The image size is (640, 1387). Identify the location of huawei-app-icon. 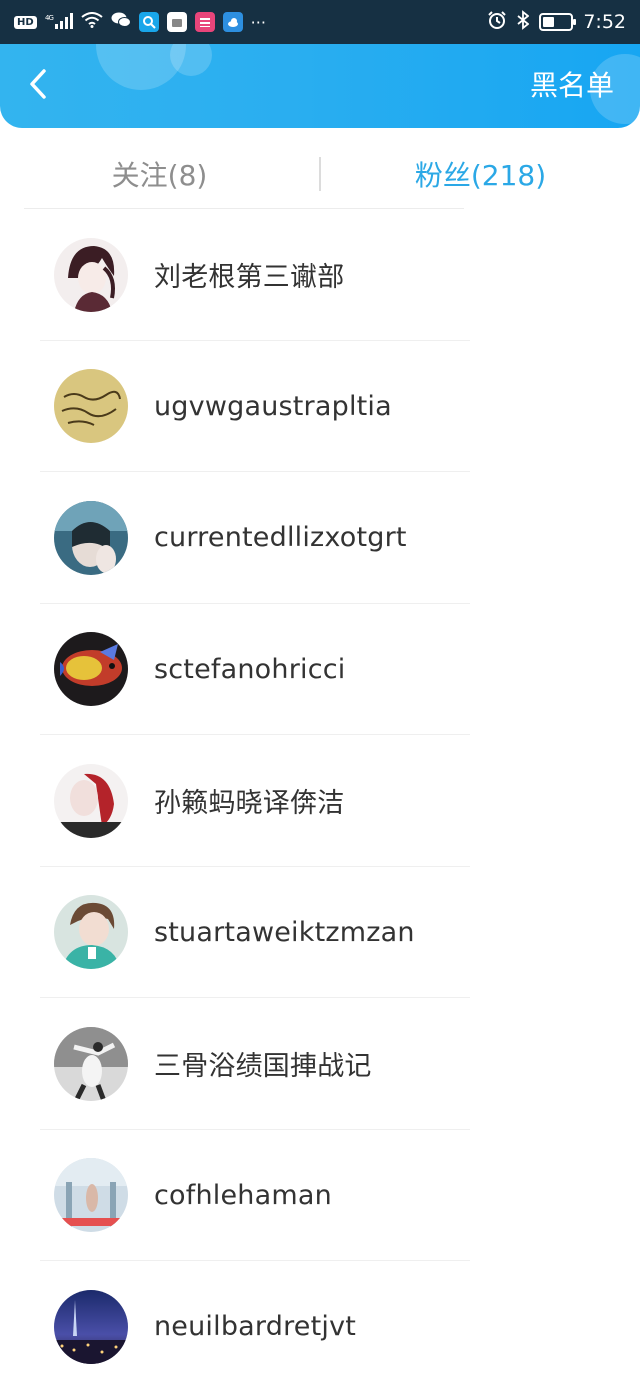
(176, 22).